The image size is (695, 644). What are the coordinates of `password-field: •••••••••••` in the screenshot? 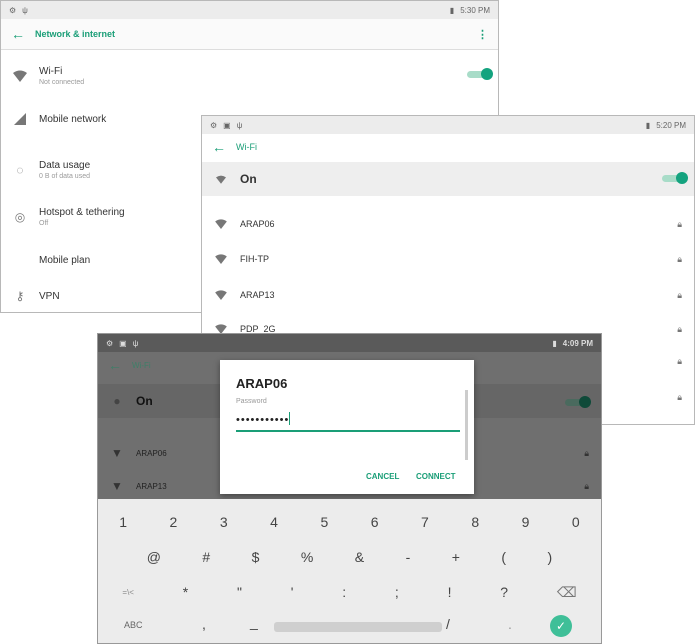 It's located at (348, 421).